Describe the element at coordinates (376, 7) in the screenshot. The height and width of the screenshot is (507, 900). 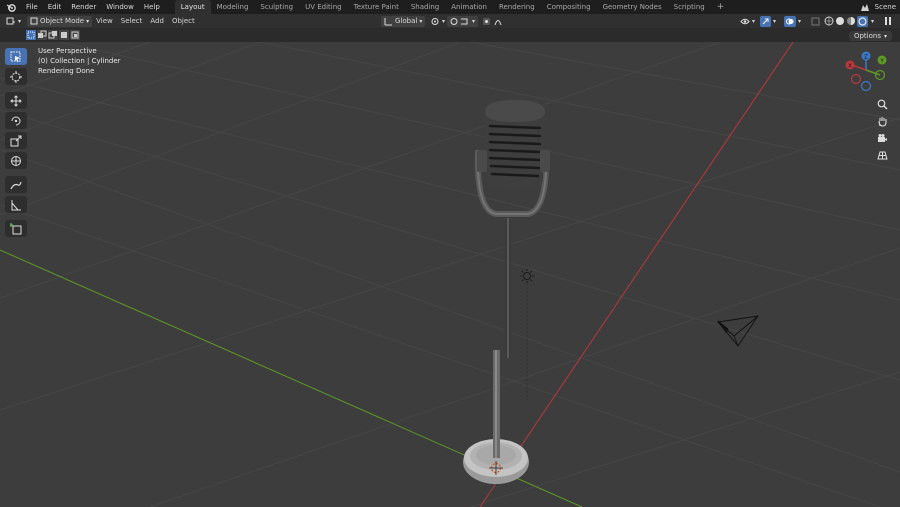
I see `tab-texture-paint: Texture Paint` at that location.